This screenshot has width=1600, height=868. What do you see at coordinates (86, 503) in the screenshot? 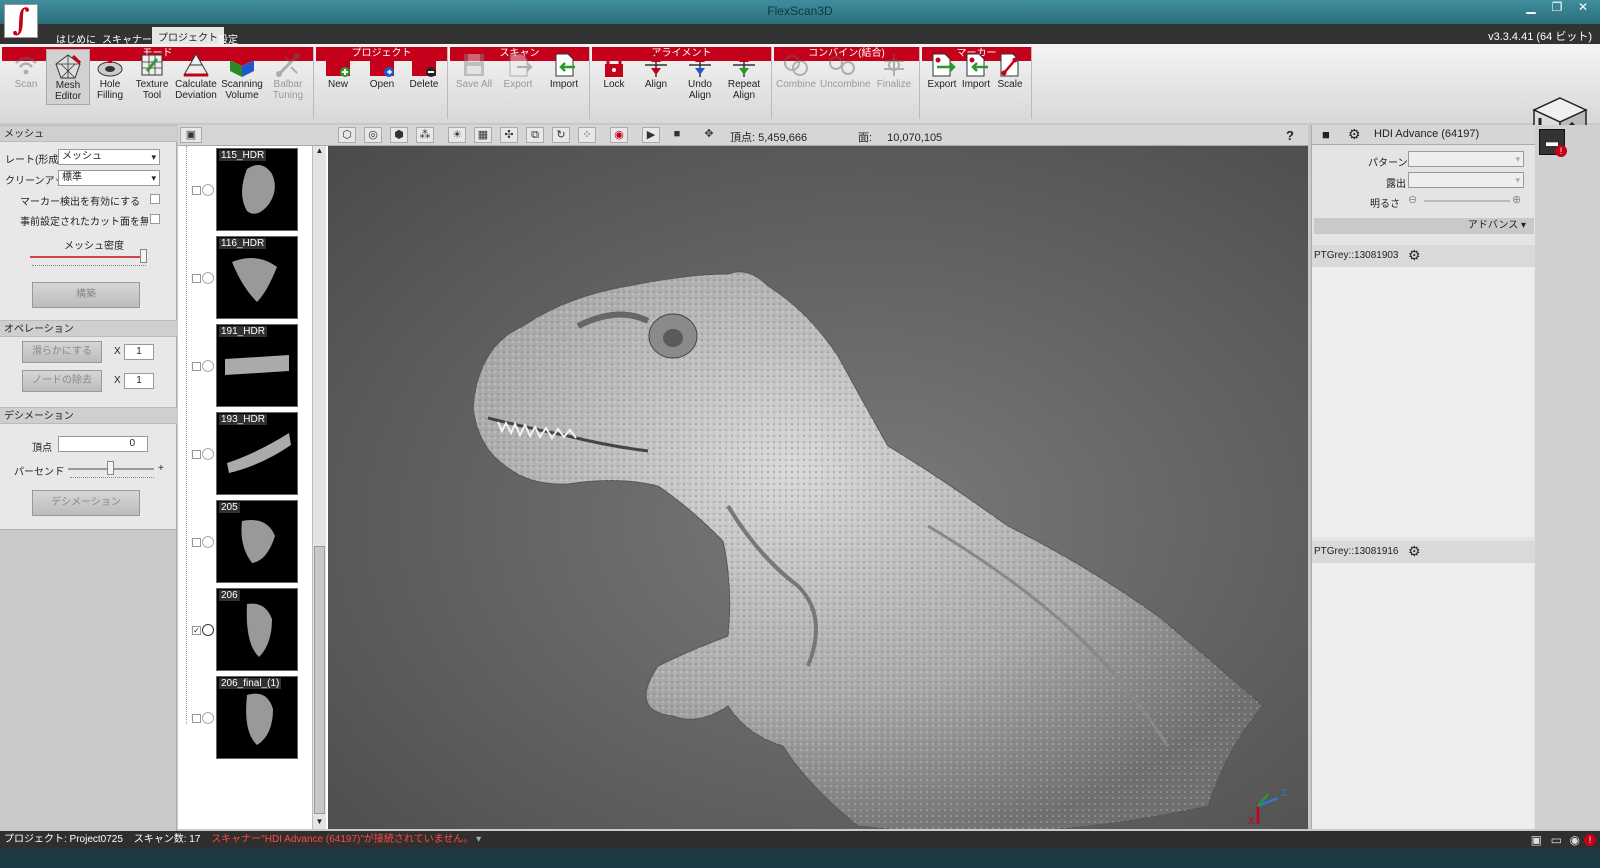
I see `decimate-button: デシメーション` at bounding box center [86, 503].